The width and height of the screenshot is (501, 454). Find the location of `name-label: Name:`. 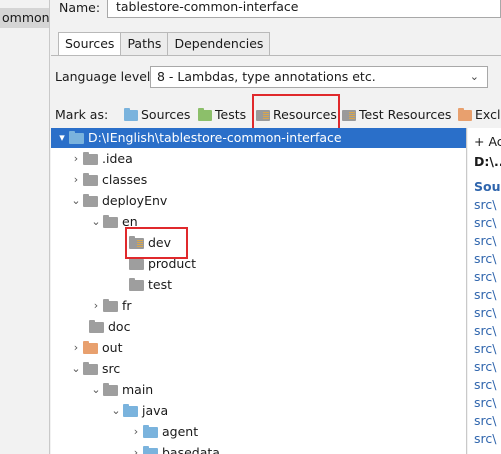

name-label: Name: is located at coordinates (80, 7).